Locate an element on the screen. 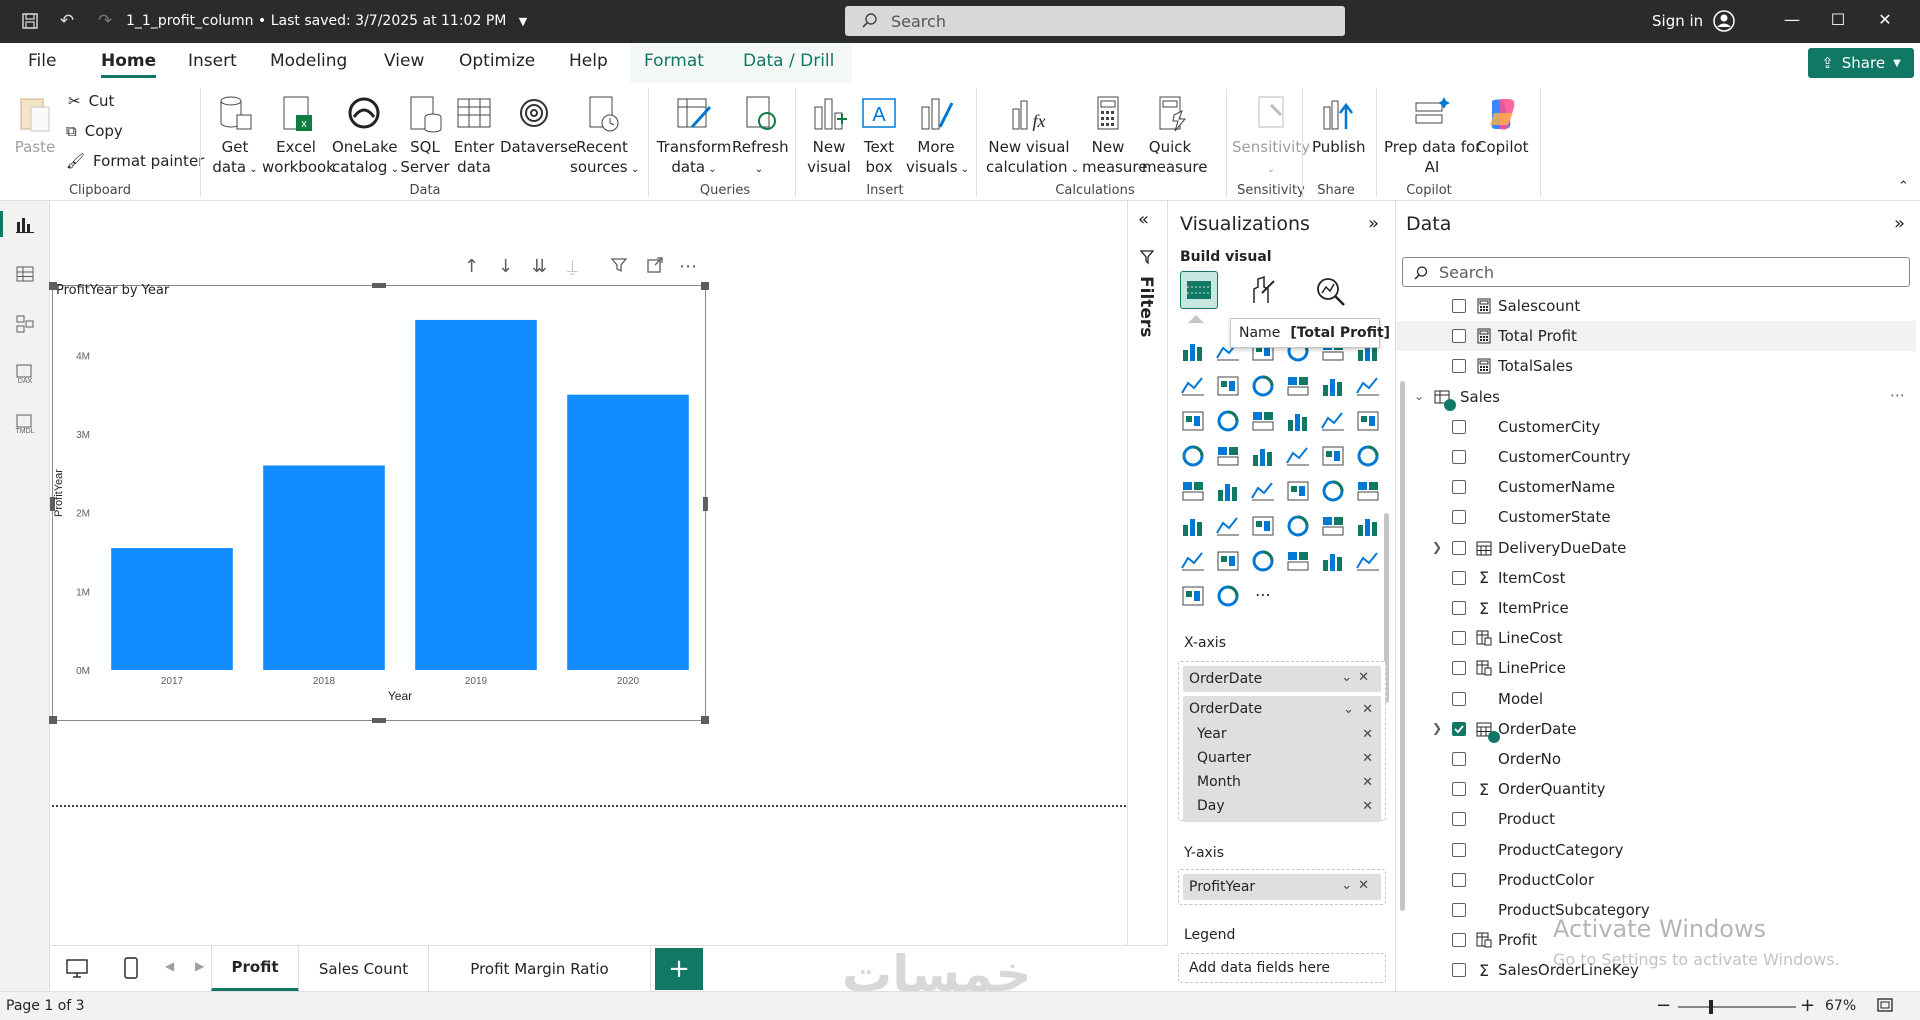  hierarchy-level-quarter: Quarter ✕ is located at coordinates (1282, 758).